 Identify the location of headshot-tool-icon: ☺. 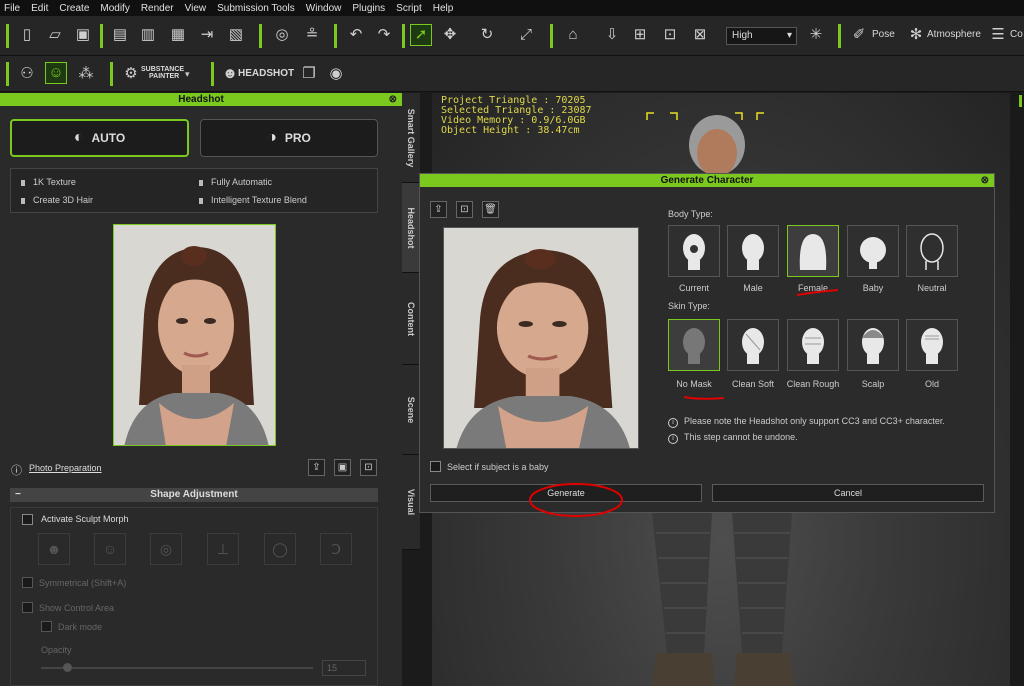
(56, 73).